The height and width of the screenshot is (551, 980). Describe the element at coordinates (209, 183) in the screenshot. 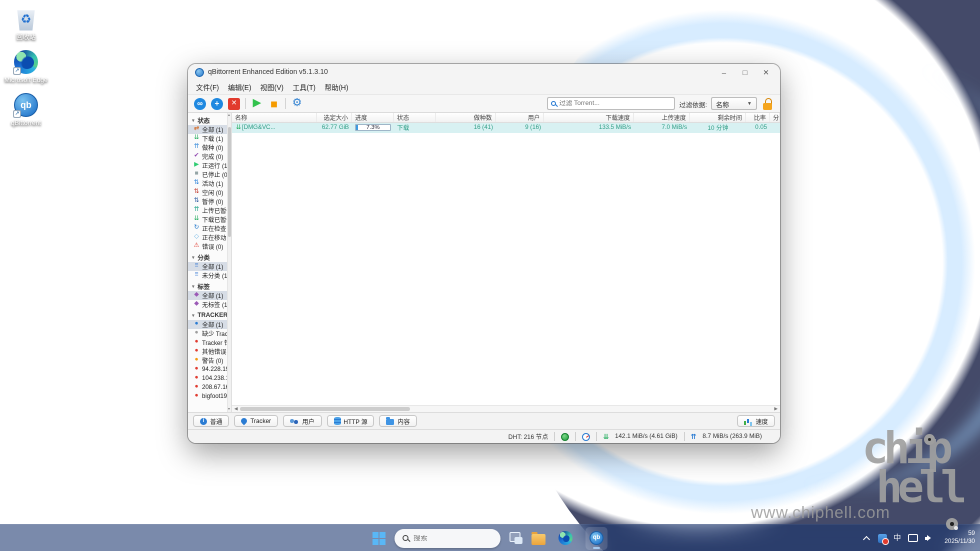

I see `sidebar-item-status-active: ⇅ 活动 (1)` at that location.